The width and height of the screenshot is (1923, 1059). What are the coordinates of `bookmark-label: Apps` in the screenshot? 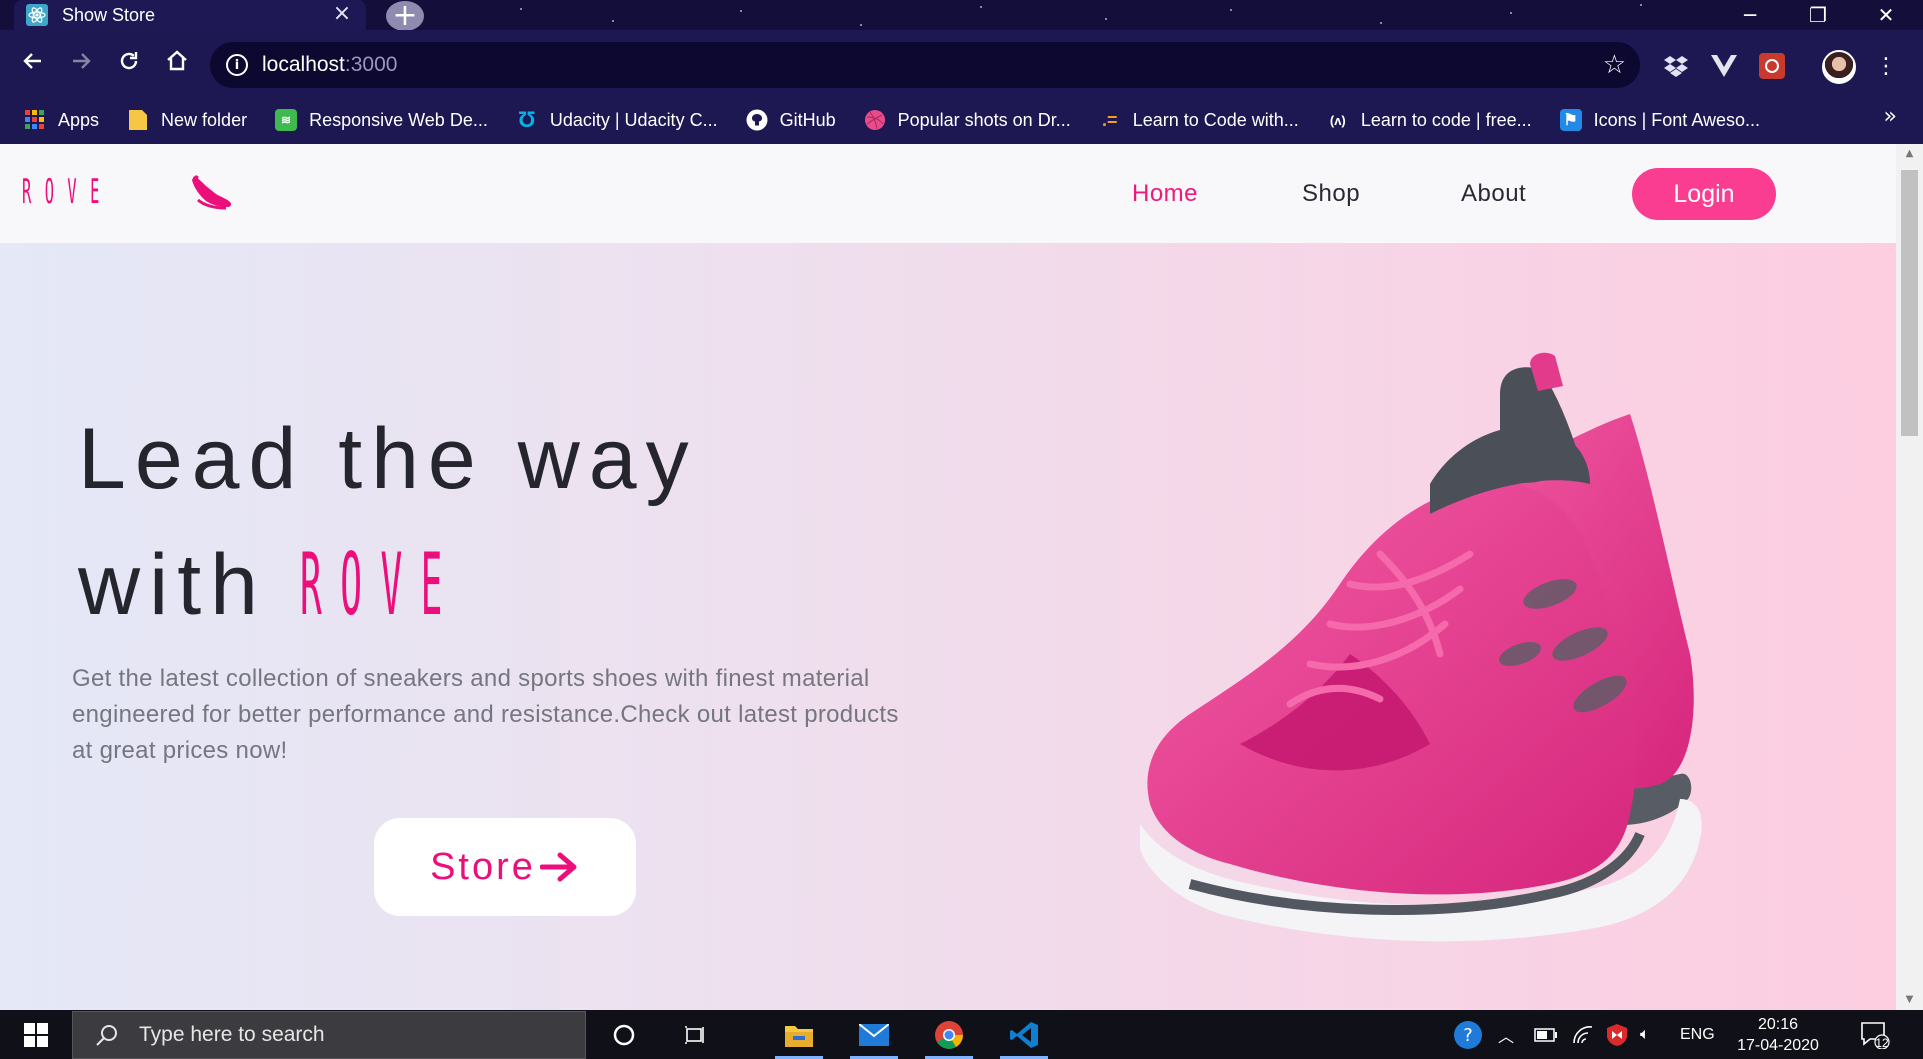 It's located at (79, 119).